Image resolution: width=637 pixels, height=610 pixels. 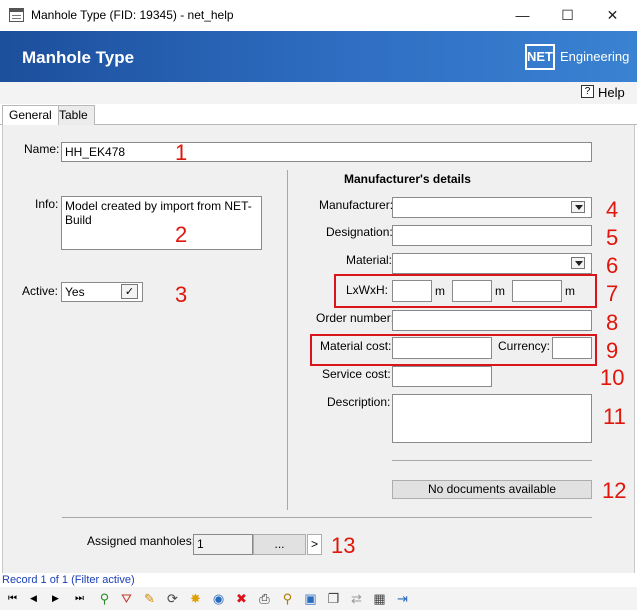 What do you see at coordinates (407, 179) in the screenshot?
I see `manufacturer-section-title: Manufacturer's details` at bounding box center [407, 179].